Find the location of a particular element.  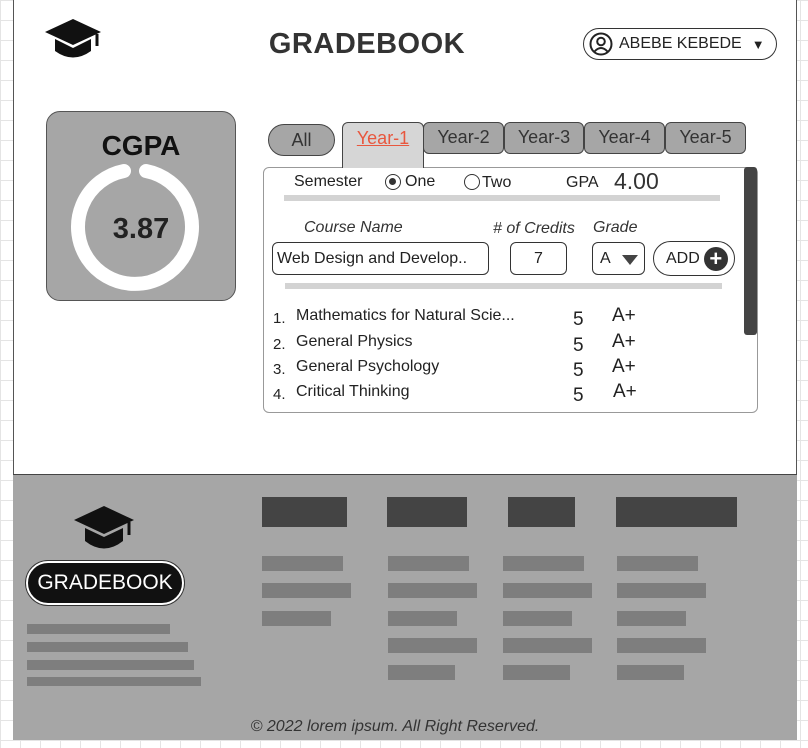

chevron-down-icon is located at coordinates (630, 260).